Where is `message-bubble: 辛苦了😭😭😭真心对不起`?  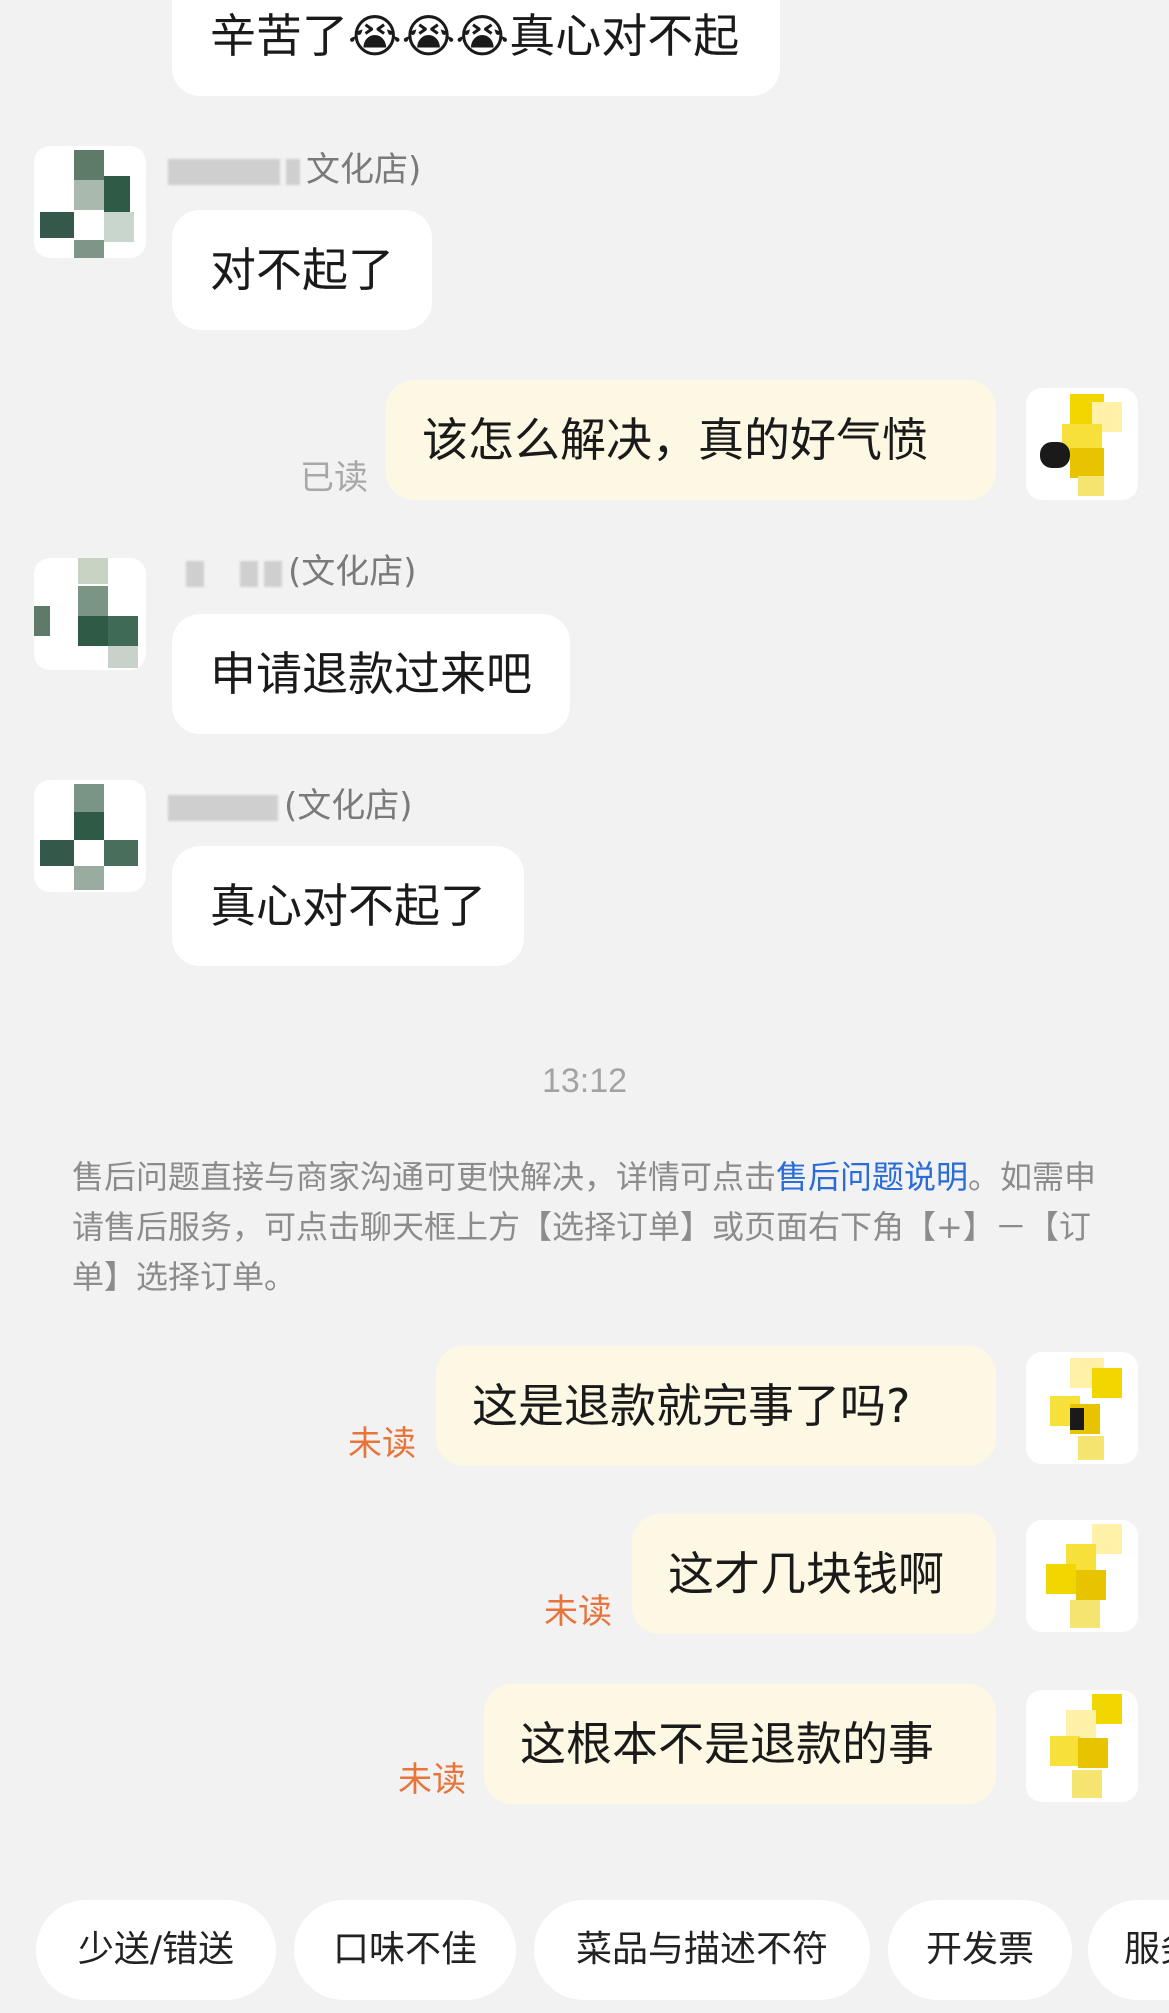
message-bubble: 辛苦了😭😭😭真心对不起 is located at coordinates (476, 48).